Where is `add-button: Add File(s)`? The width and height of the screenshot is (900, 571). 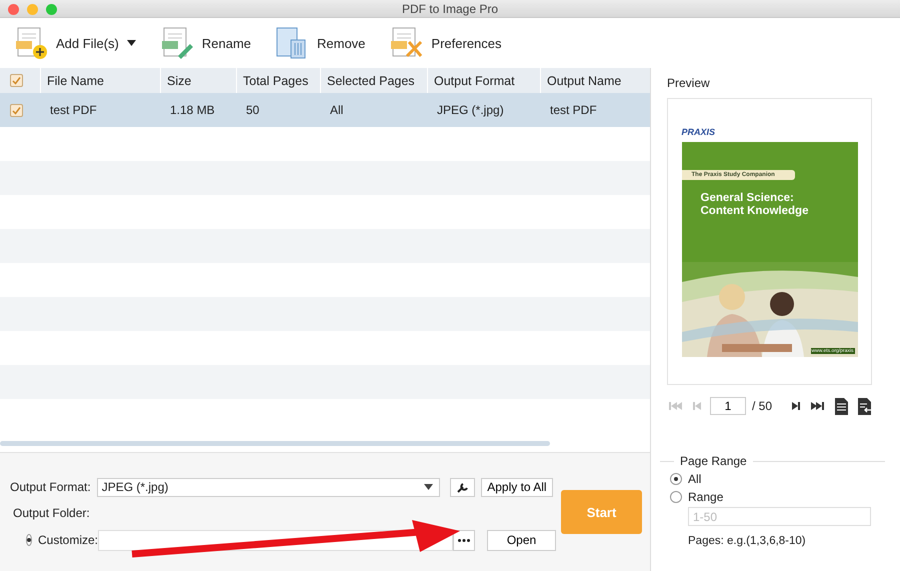 add-button: Add File(s) is located at coordinates (75, 43).